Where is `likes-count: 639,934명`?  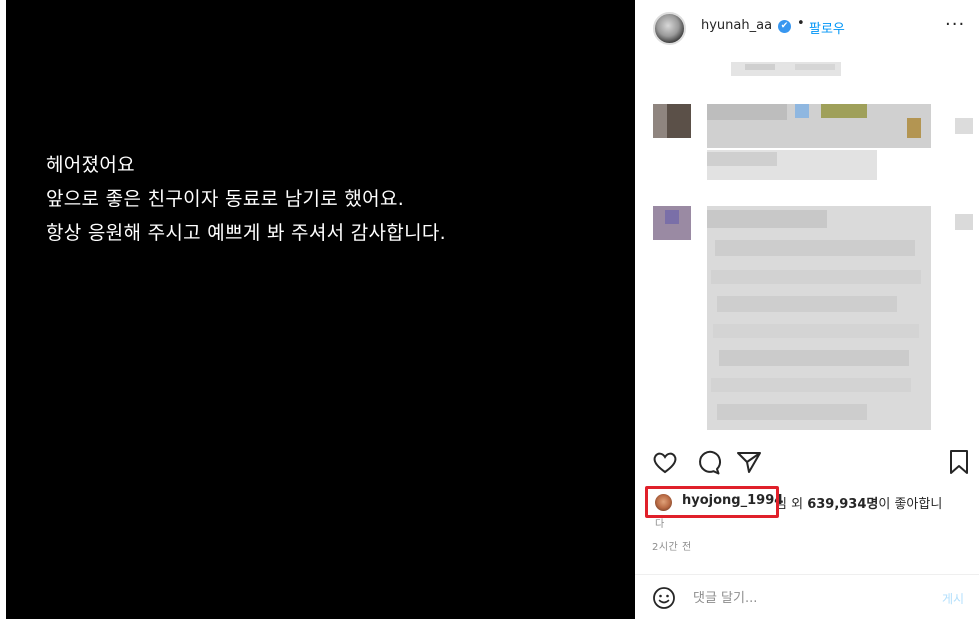
likes-count: 639,934명 is located at coordinates (843, 504).